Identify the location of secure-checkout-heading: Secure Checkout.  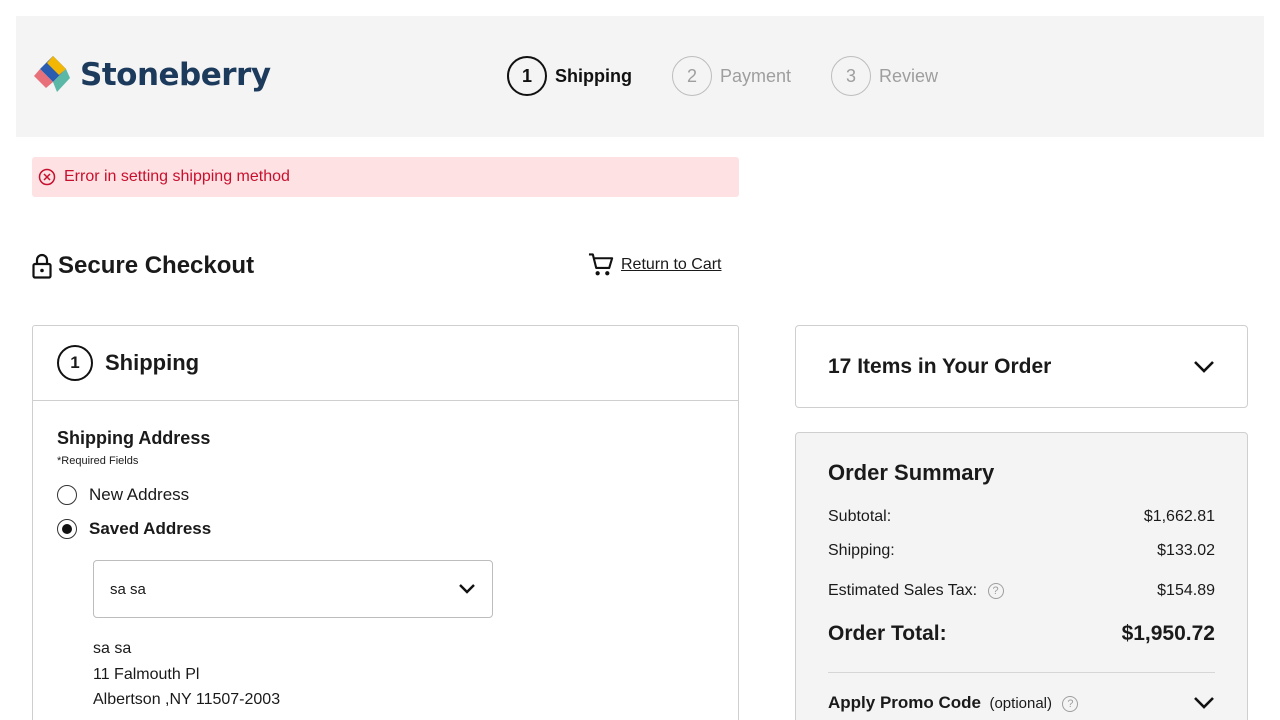
(143, 266).